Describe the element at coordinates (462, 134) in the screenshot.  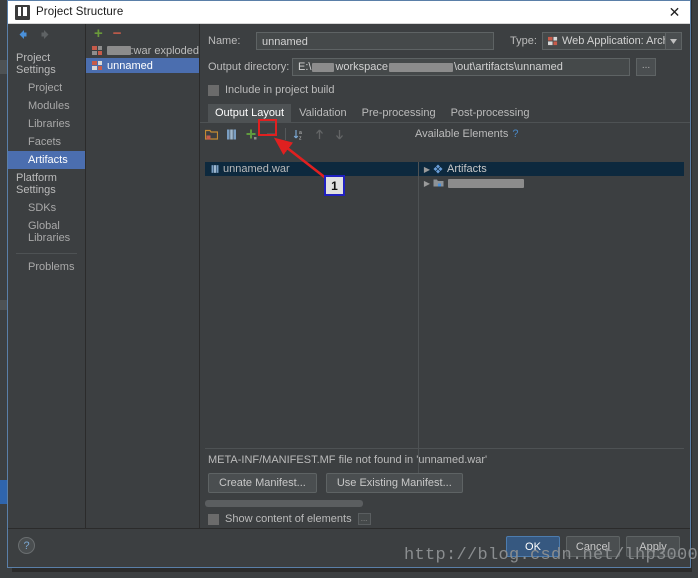
I see `available-elements-label: Available Elements` at that location.